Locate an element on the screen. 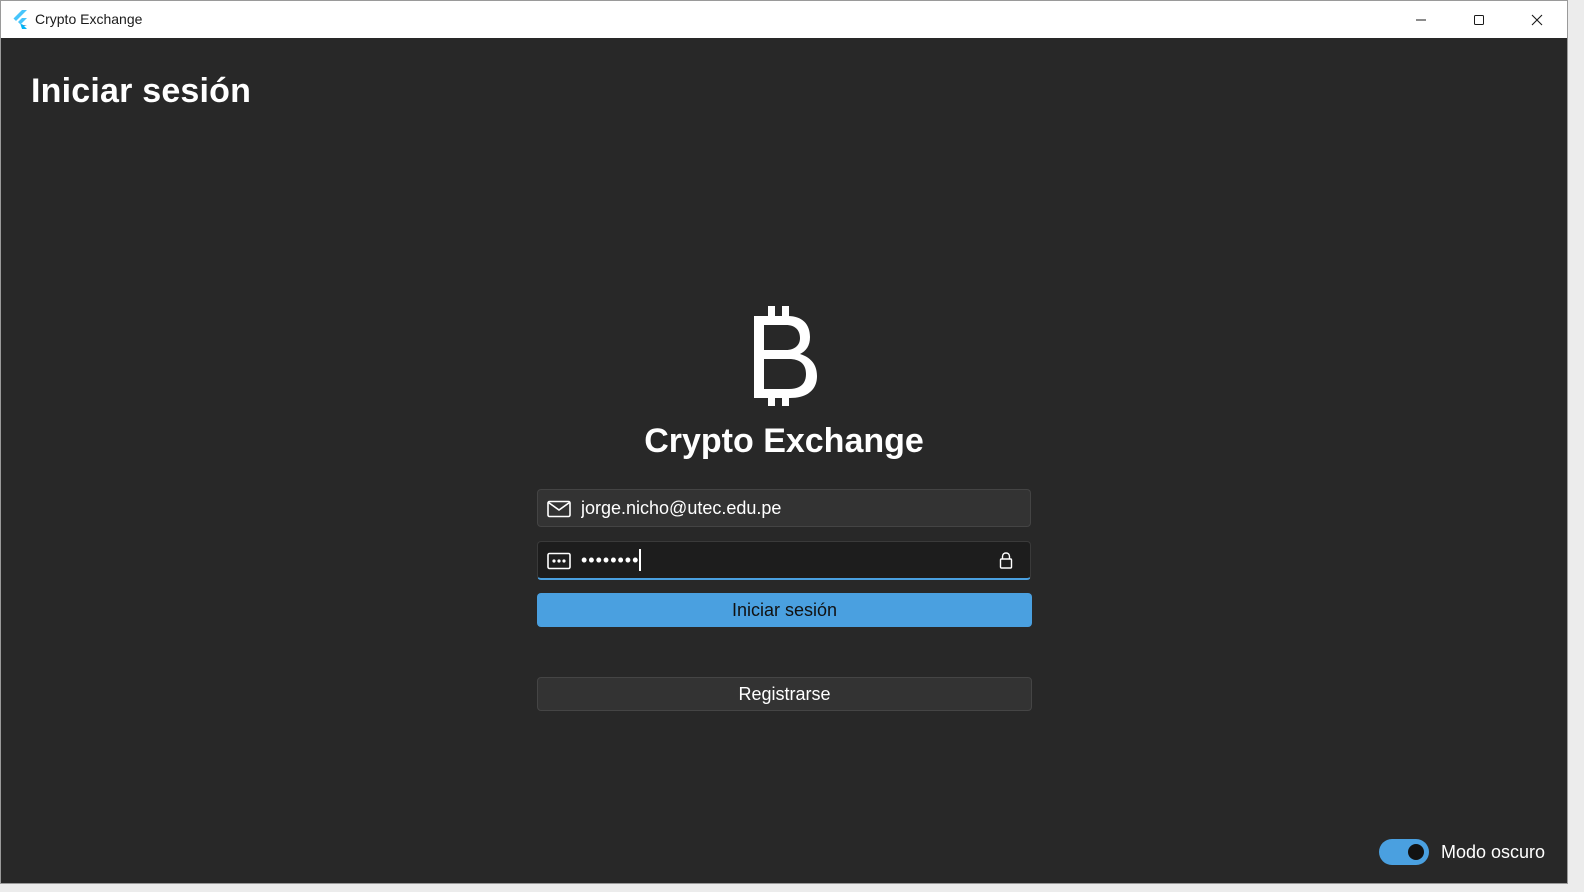 The height and width of the screenshot is (892, 1584). email-input is located at coordinates (781, 508).